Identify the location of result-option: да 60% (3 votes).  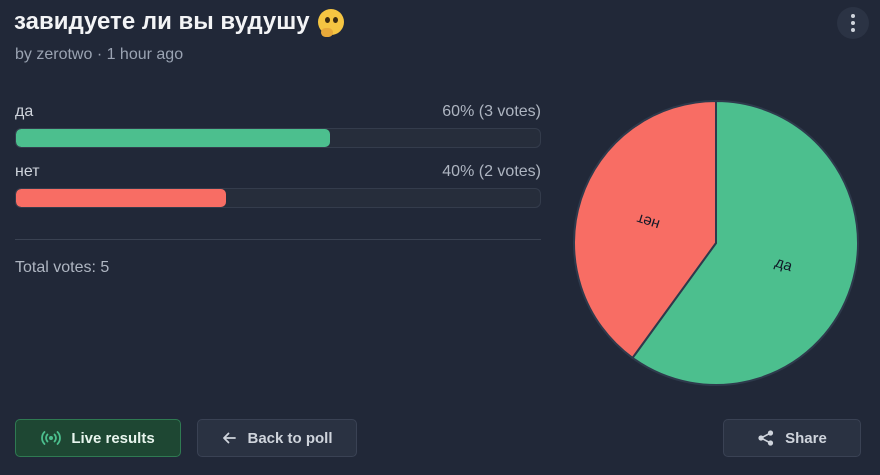
(278, 131).